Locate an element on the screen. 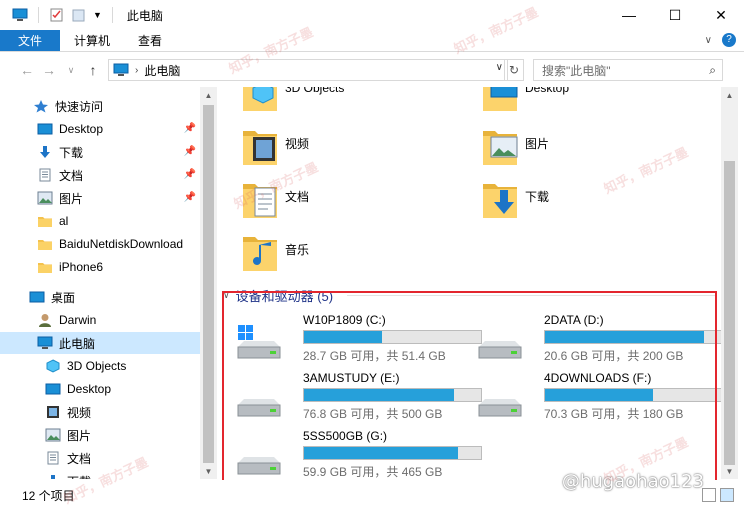 The height and width of the screenshot is (511, 744). folder-item: 文档 is located at coordinates (317, 201).